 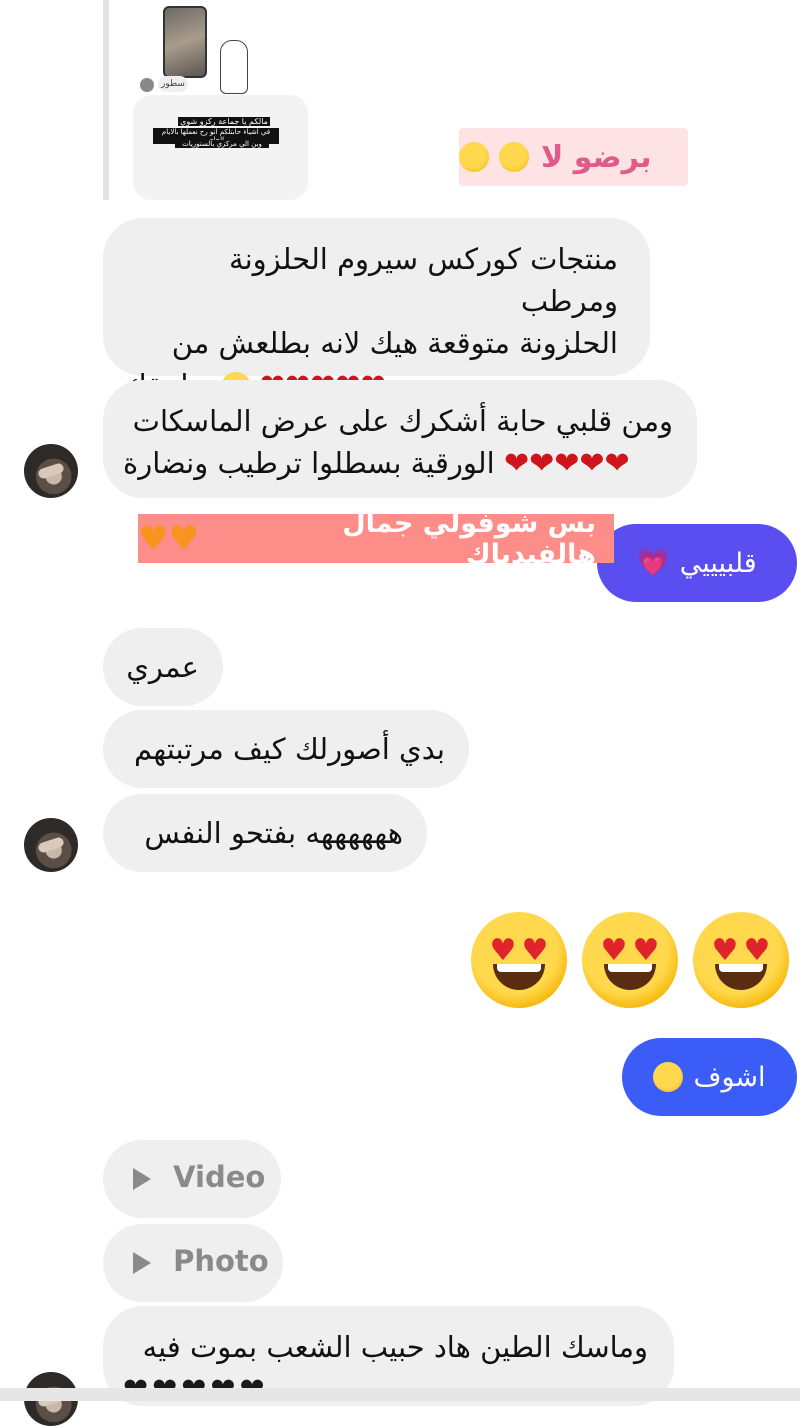 I want to click on reaction-text: برضو لا, so click(x=596, y=157).